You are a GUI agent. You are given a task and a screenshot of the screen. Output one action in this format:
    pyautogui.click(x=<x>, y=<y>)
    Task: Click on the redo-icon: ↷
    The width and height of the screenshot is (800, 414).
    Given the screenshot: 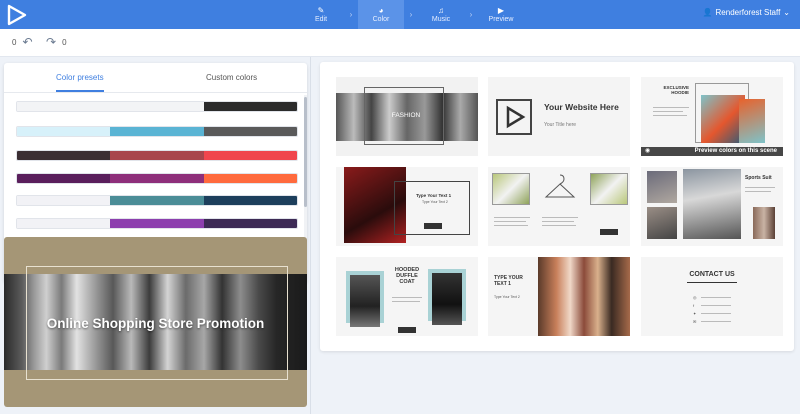 What is the action you would take?
    pyautogui.click(x=51, y=42)
    